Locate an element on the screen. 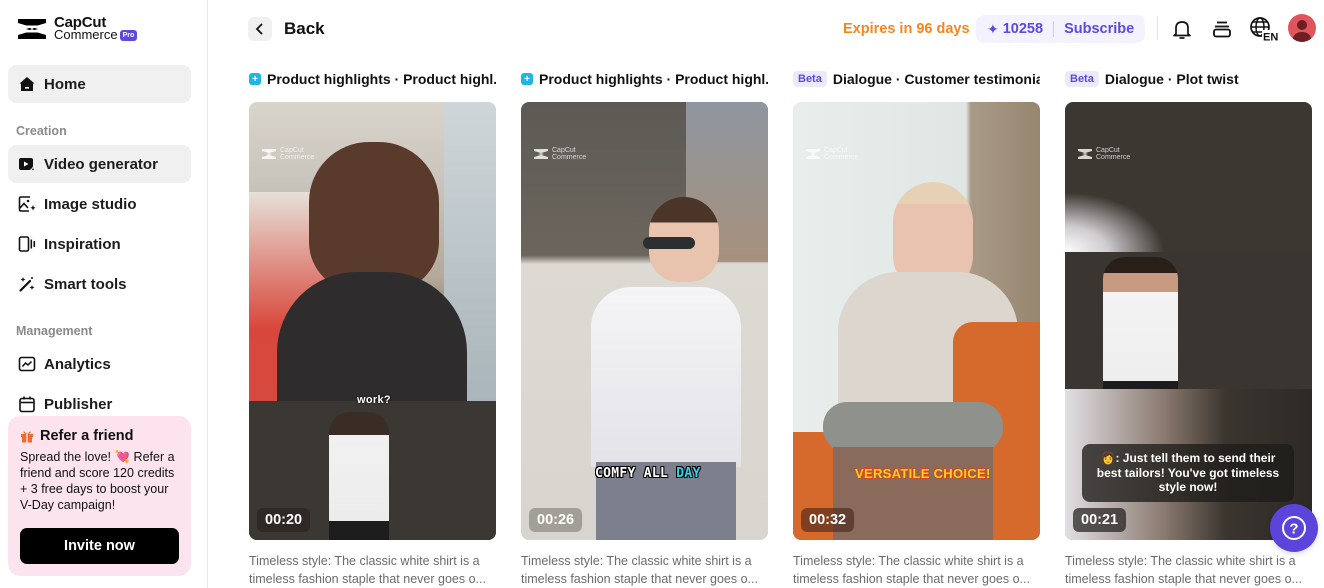 The width and height of the screenshot is (1324, 588). back-button is located at coordinates (260, 29).